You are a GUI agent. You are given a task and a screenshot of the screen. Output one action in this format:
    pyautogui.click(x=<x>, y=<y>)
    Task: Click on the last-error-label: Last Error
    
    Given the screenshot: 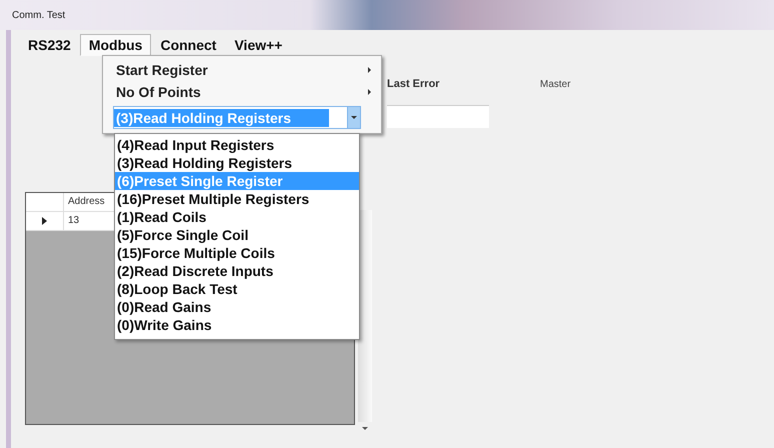 What is the action you would take?
    pyautogui.click(x=414, y=84)
    